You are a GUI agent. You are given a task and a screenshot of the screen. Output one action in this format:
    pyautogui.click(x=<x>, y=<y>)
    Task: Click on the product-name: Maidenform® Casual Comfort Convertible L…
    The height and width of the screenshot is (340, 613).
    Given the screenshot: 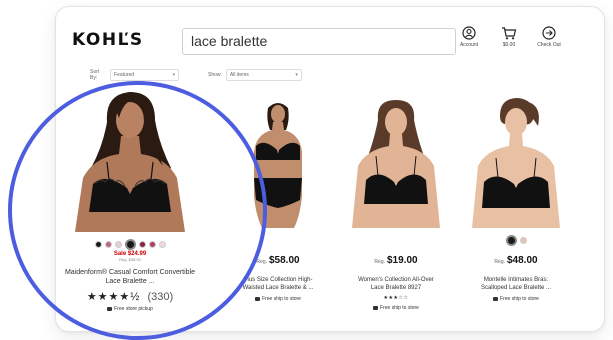 What is the action you would take?
    pyautogui.click(x=130, y=278)
    